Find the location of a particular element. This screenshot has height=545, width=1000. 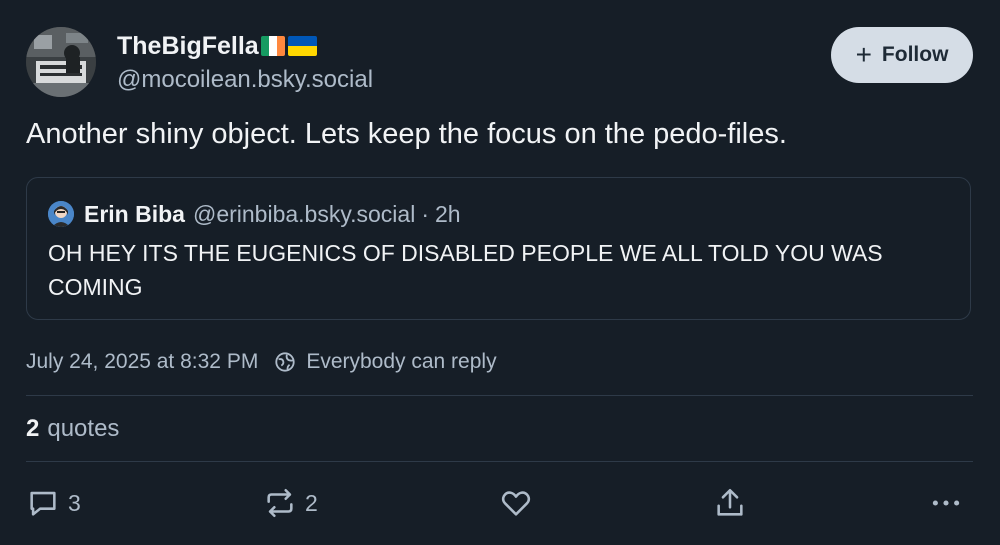

like-button is located at coordinates (516, 503).